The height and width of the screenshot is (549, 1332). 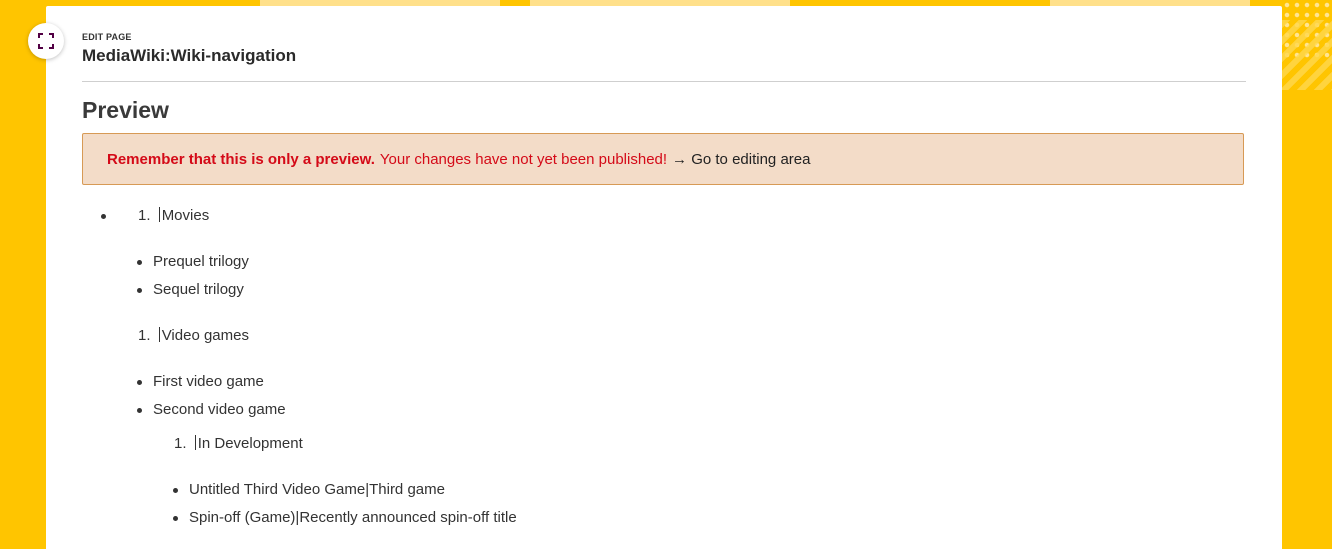 I want to click on list-item: Untitled Third Video Game|Third game, so click(x=317, y=489).